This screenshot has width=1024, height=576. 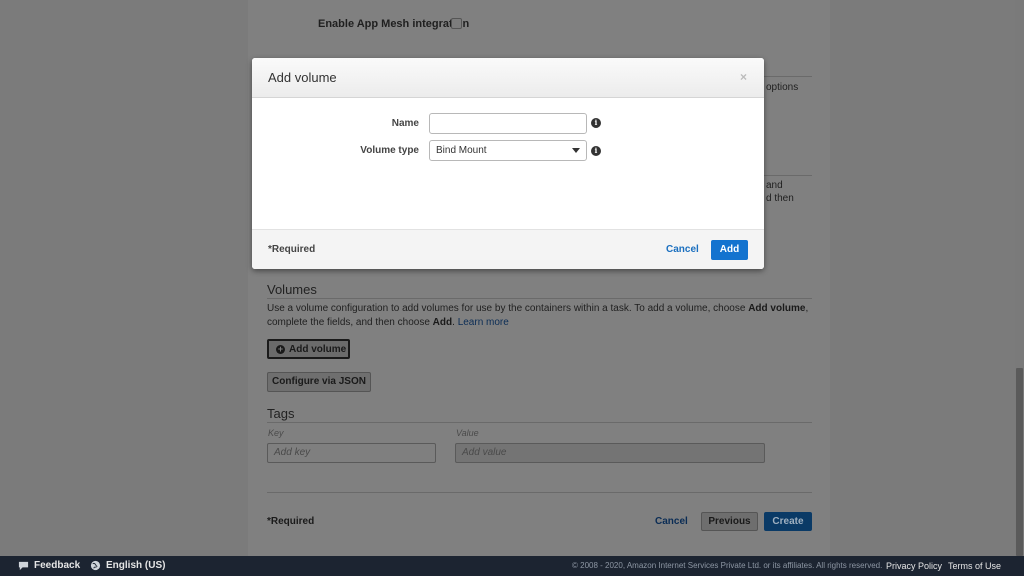 What do you see at coordinates (291, 521) in the screenshot?
I see `required-note: *Required` at bounding box center [291, 521].